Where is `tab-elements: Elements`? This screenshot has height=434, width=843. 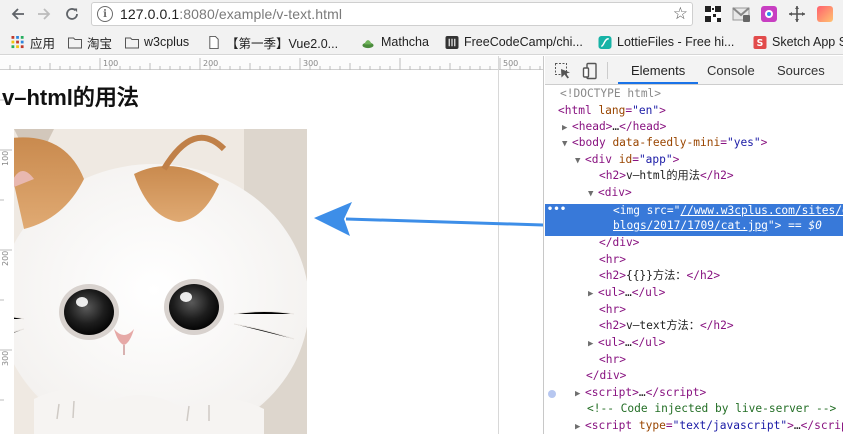
tab-elements: Elements is located at coordinates (658, 70).